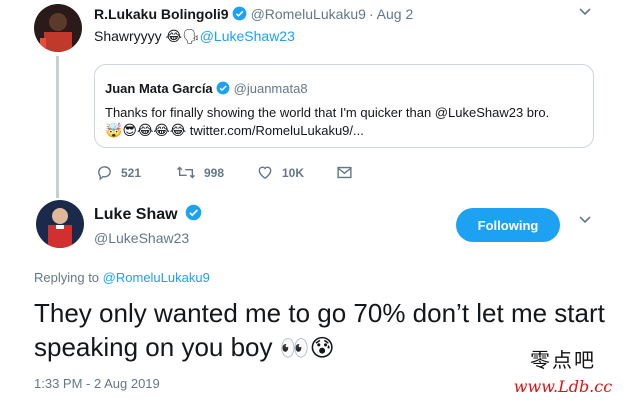  I want to click on watermark-url: www.Ldb.cc, so click(563, 386).